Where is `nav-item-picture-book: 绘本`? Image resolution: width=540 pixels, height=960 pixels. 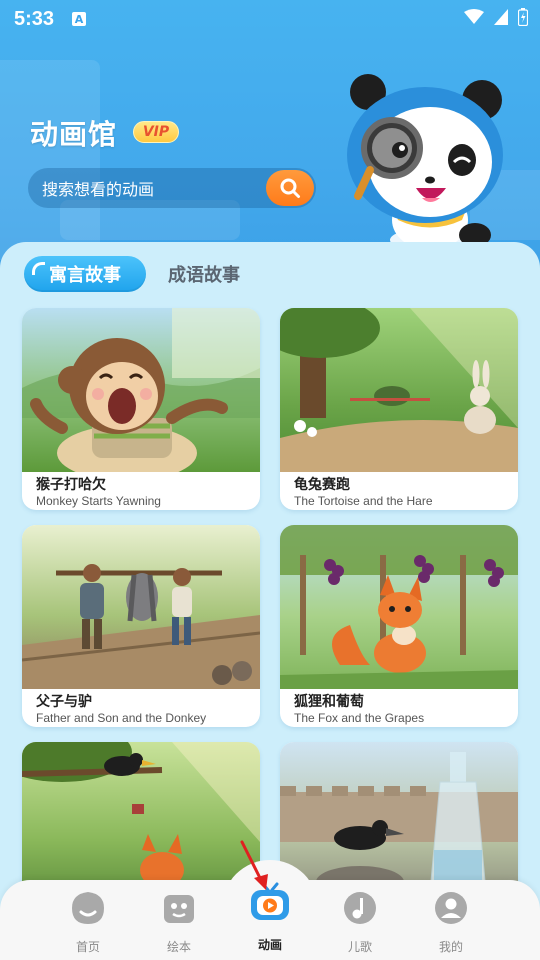
nav-item-picture-book: 绘本 is located at coordinates (179, 922).